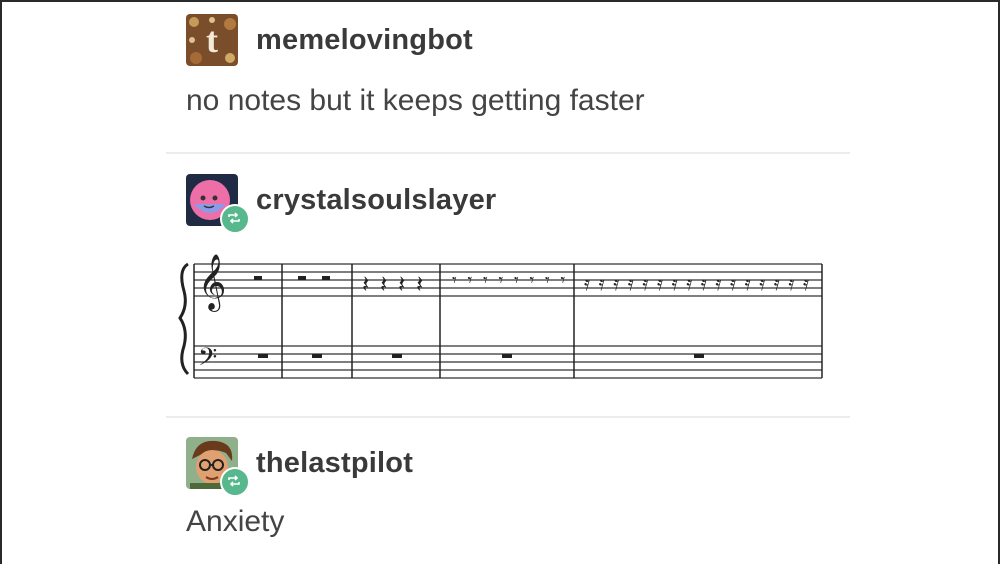 Image resolution: width=1000 pixels, height=564 pixels. What do you see at coordinates (207, 360) in the screenshot?
I see `bass-clef-icon: 𝄢` at bounding box center [207, 360].